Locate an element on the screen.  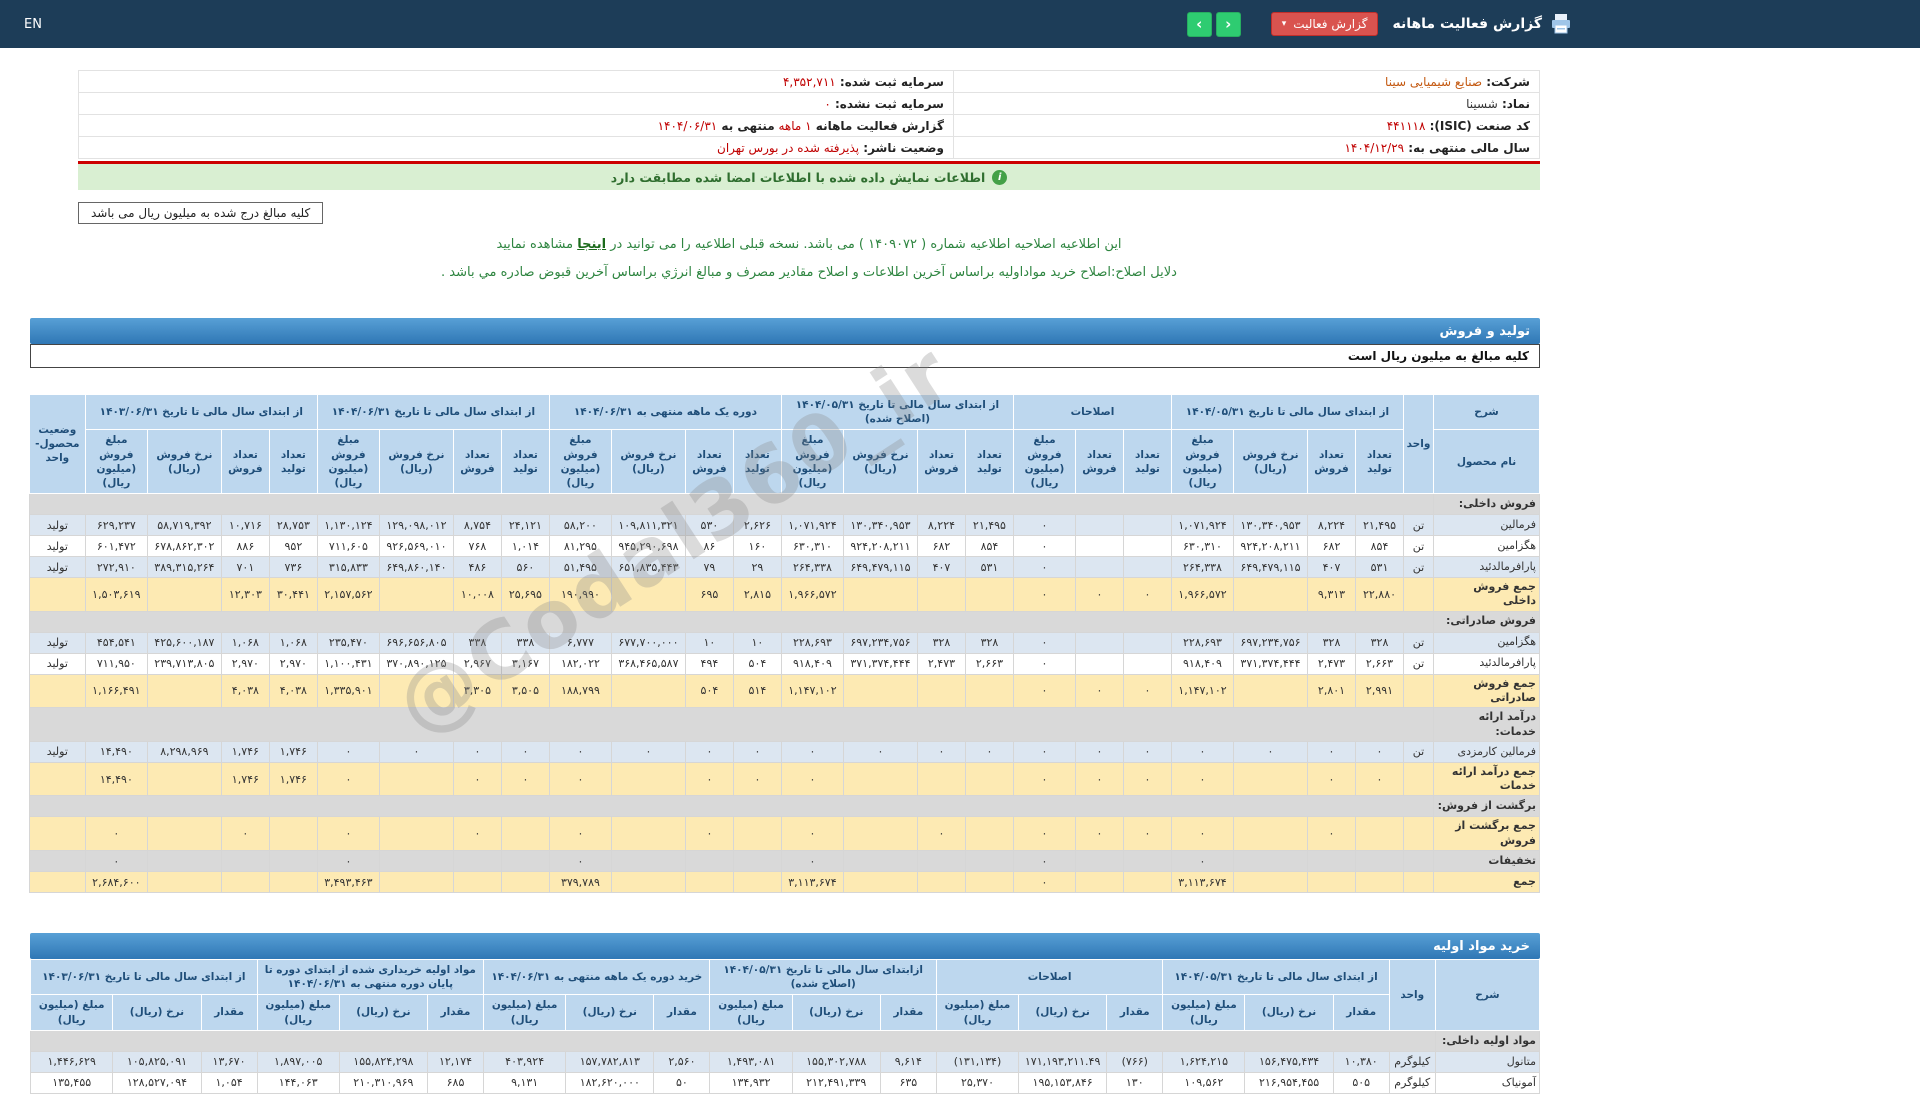
section-filler is located at coordinates (733, 1040).